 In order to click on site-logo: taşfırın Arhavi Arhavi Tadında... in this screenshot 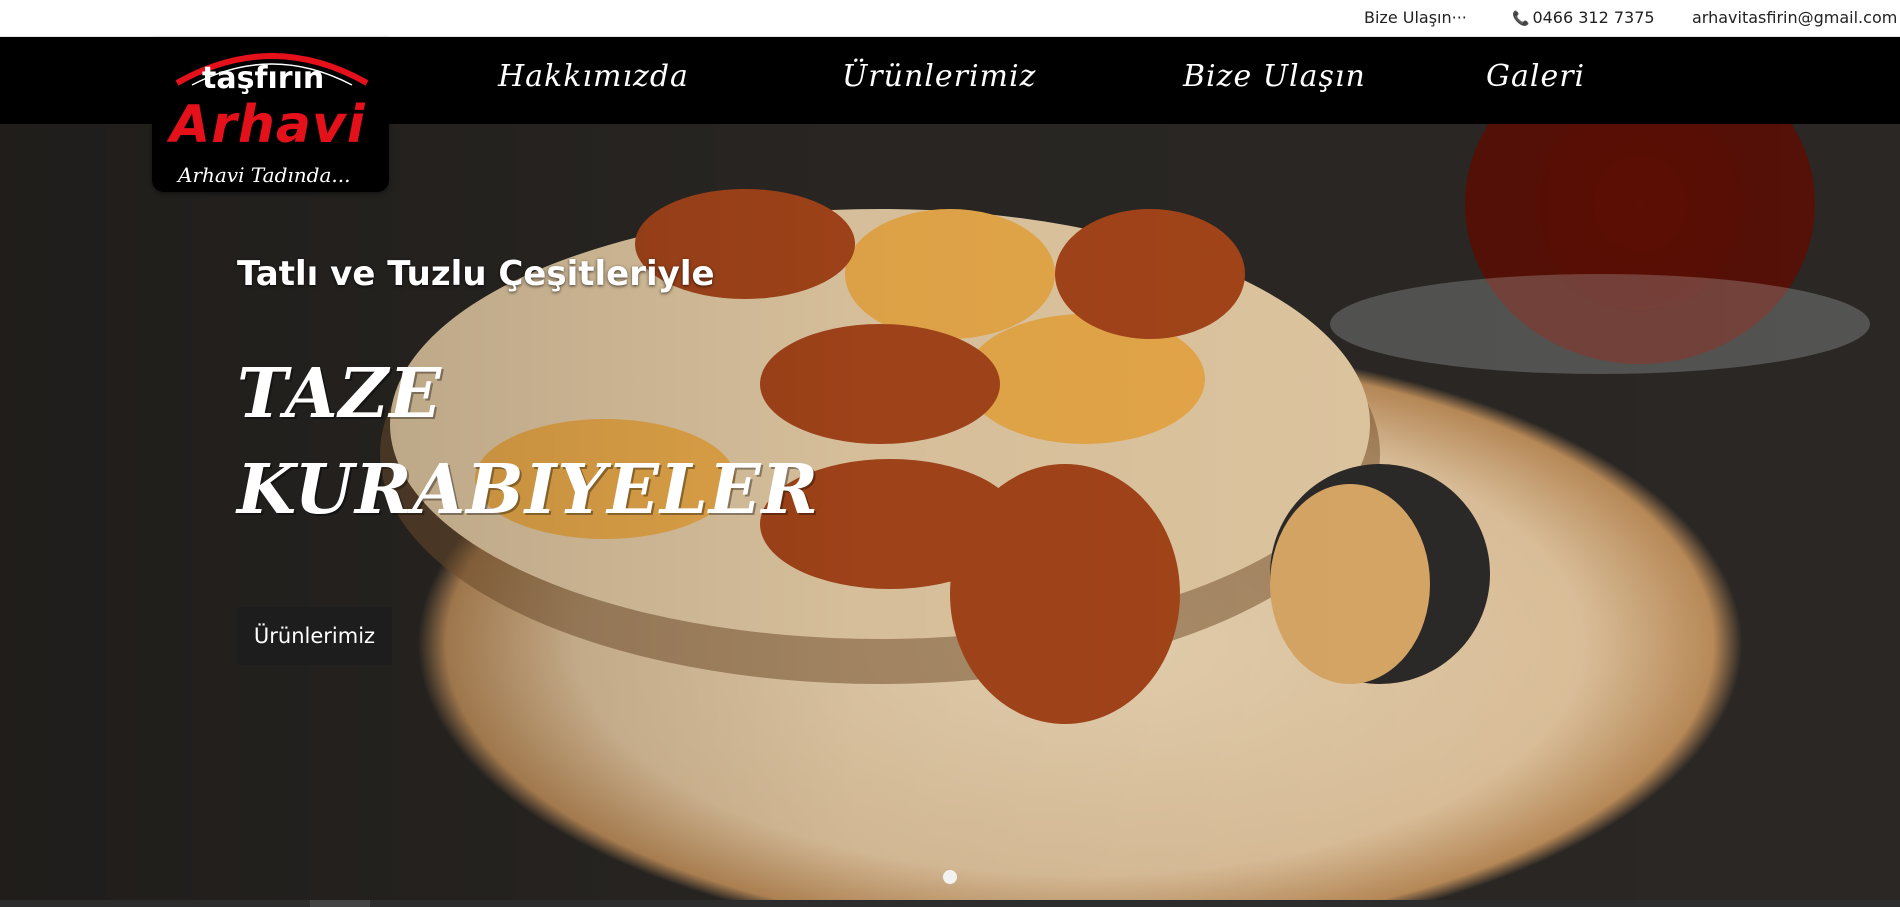, I will do `click(270, 114)`.